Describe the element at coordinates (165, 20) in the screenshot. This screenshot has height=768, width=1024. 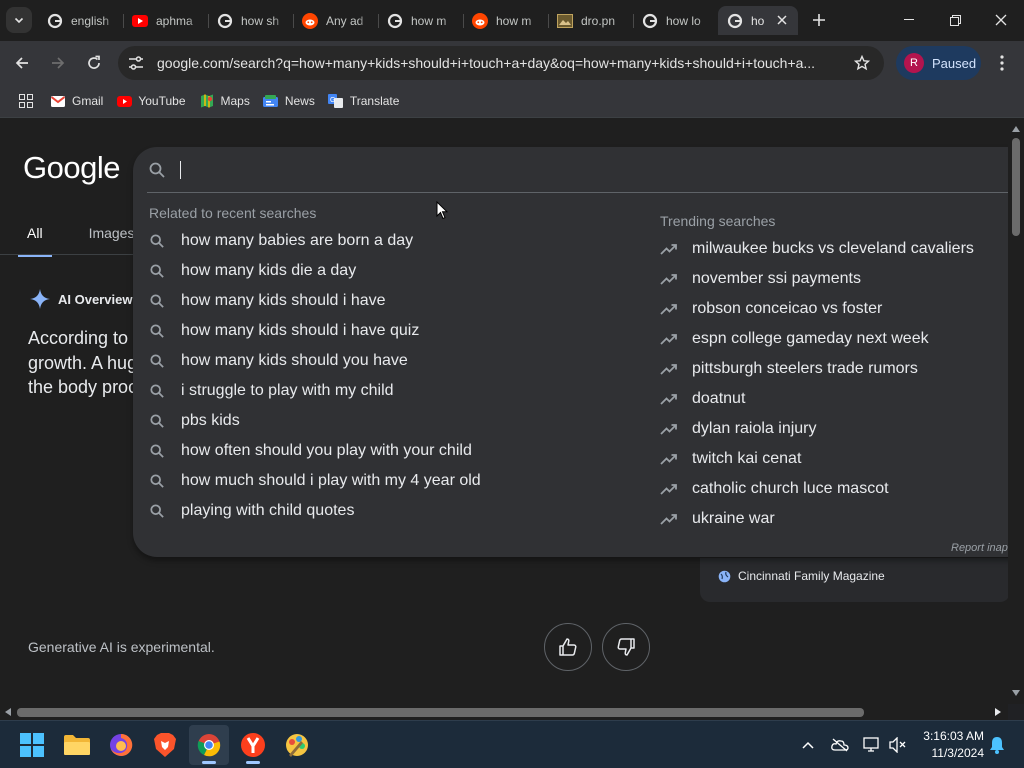
I see `browser-tab: aphma` at that location.